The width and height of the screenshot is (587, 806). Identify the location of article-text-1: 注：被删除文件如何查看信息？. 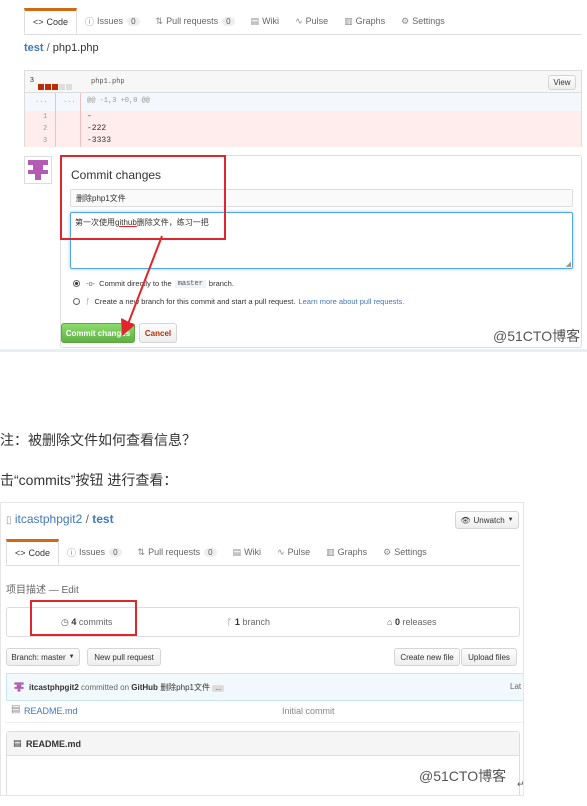
(98, 440).